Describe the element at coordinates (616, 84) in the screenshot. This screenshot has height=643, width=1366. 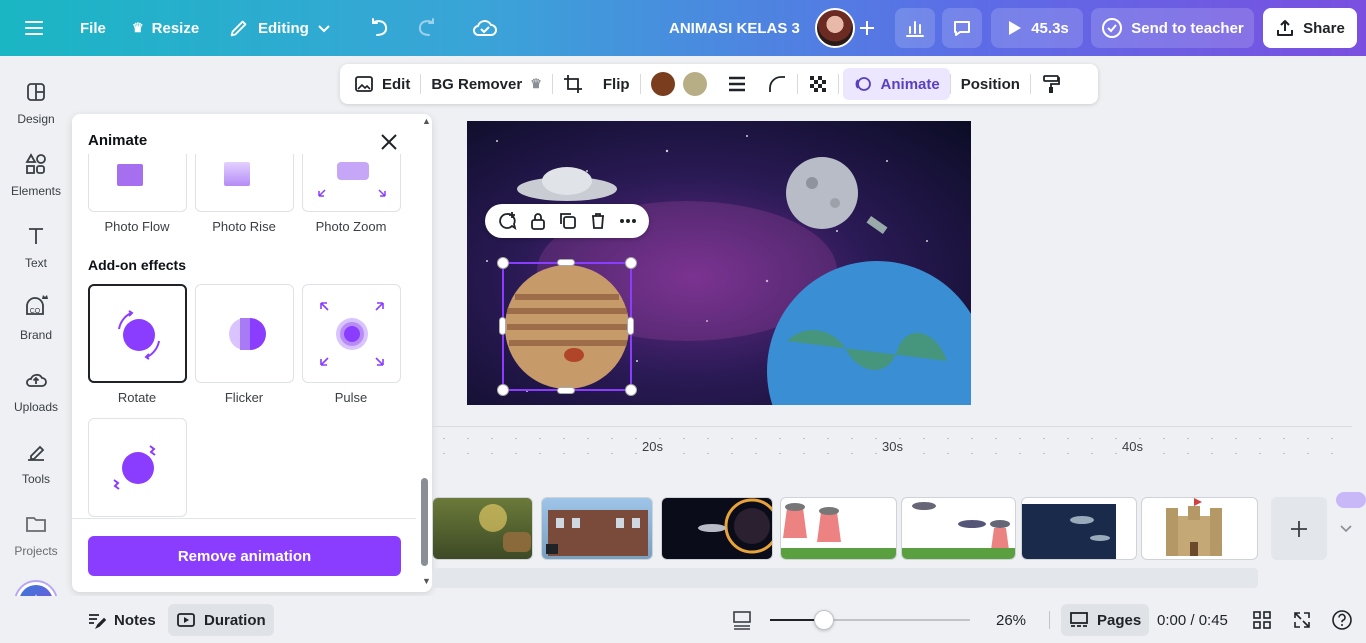
I see `flip-button: Flip` at that location.